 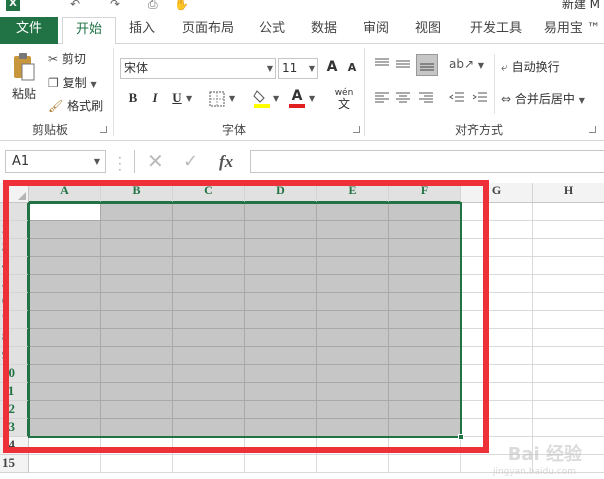 I want to click on orientation-button: ab↗ ▼, so click(x=466, y=65).